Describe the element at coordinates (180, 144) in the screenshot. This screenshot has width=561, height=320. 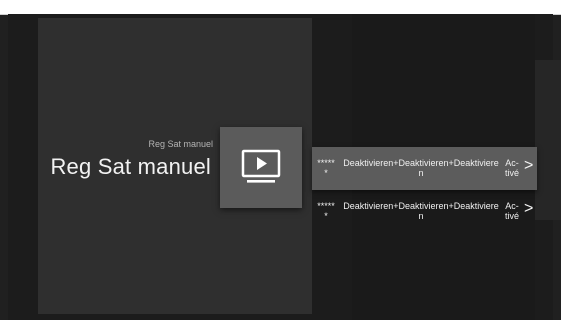
I see `page-subtitle: Reg Sat manuel` at that location.